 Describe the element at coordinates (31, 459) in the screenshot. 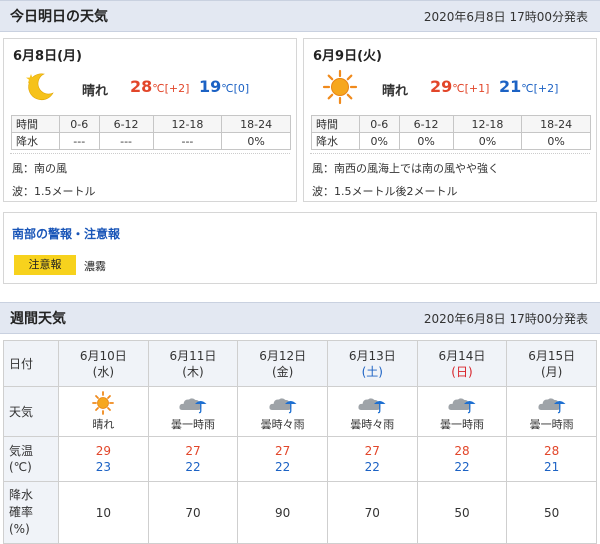

I see `row-label-temp: 気温 (℃)` at that location.